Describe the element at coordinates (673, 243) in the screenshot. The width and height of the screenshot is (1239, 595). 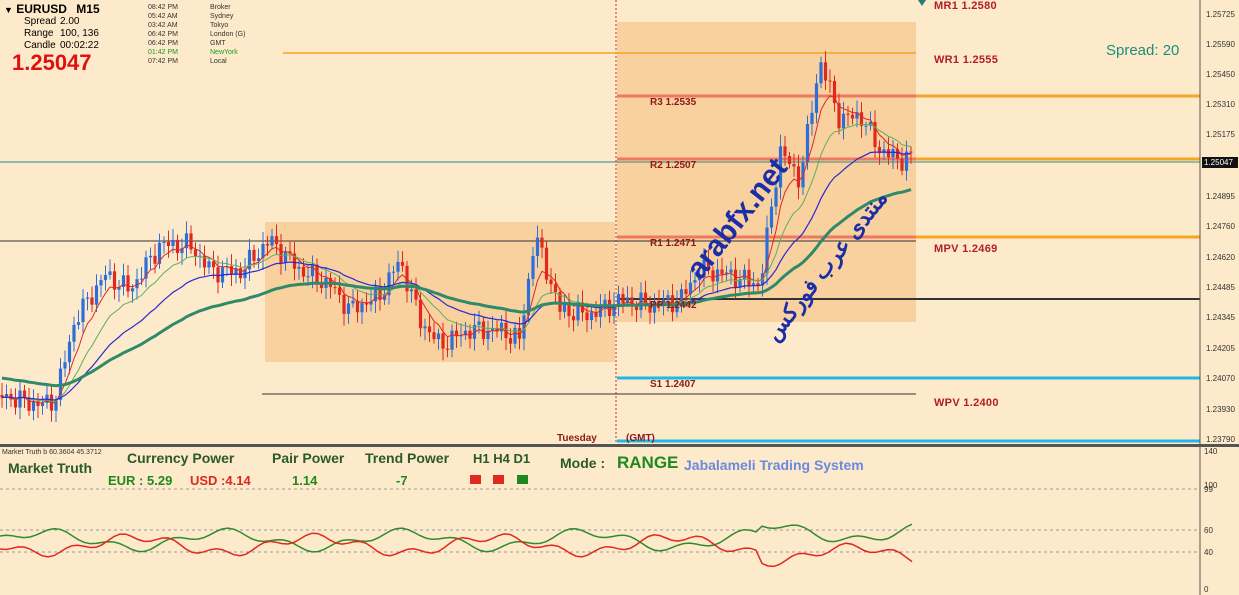
I see `level-r1: R1 1.2471` at that location.